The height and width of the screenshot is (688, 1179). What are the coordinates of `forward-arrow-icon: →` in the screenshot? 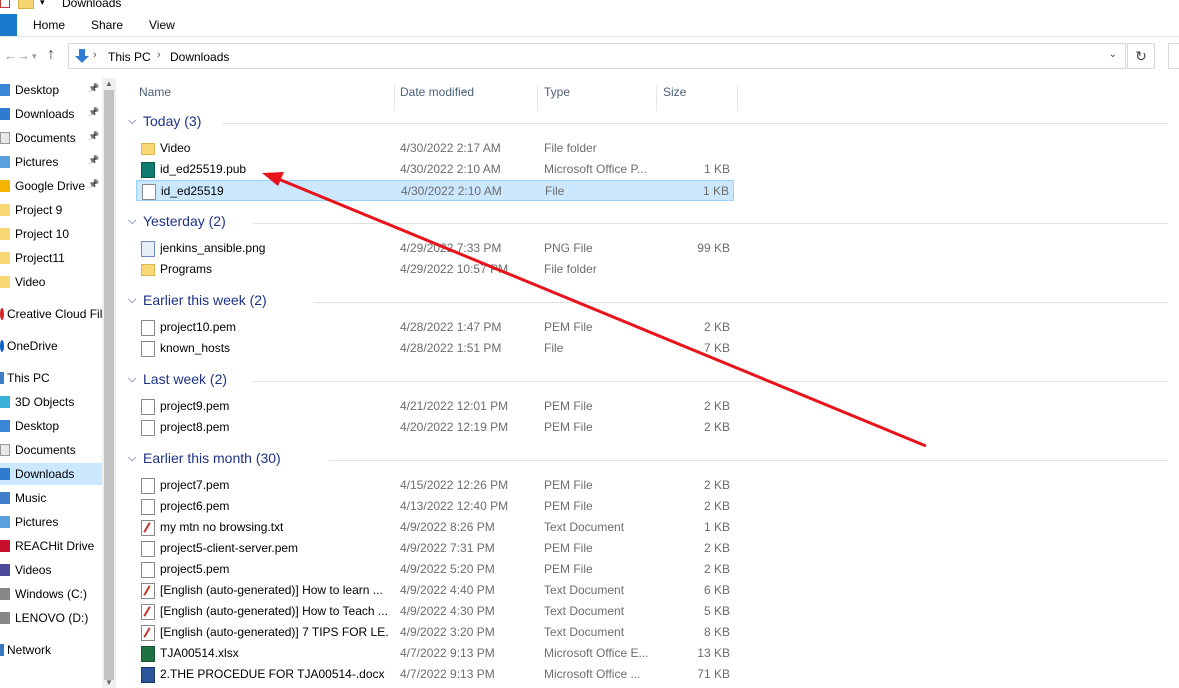 It's located at (23, 55).